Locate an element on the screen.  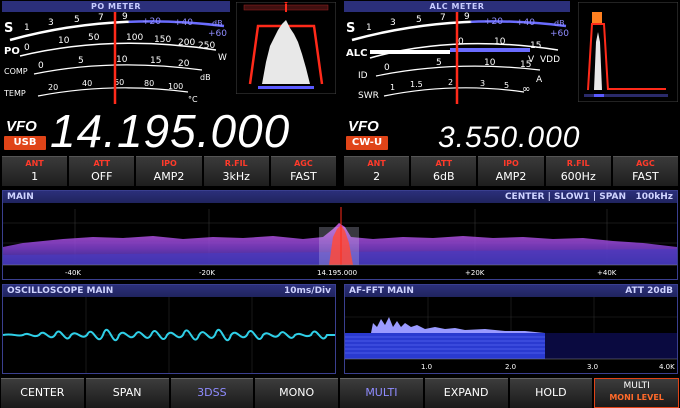
comp-tick: 10 is located at coordinates (122, 60).